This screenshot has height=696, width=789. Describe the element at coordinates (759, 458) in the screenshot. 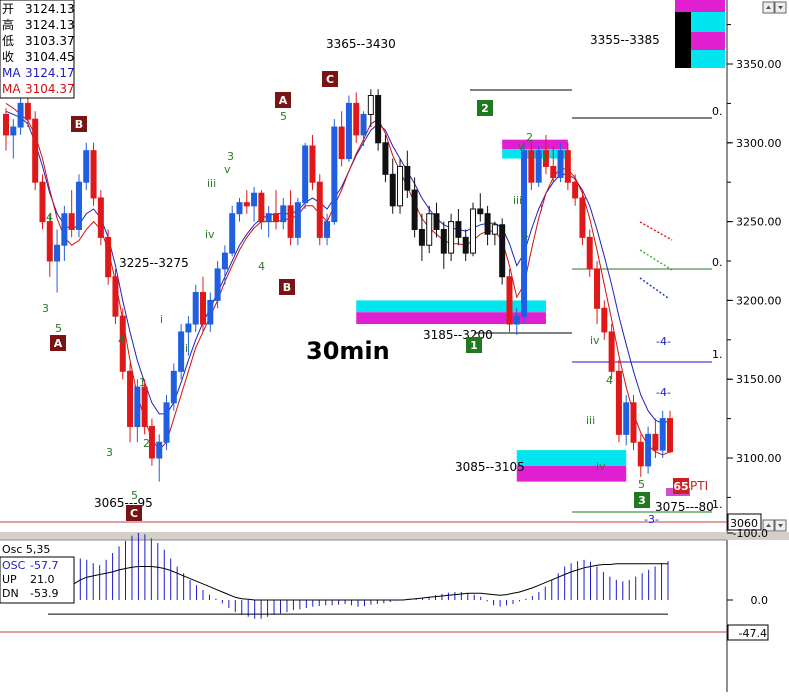

I see `price-tick-label: 3100.00` at that location.